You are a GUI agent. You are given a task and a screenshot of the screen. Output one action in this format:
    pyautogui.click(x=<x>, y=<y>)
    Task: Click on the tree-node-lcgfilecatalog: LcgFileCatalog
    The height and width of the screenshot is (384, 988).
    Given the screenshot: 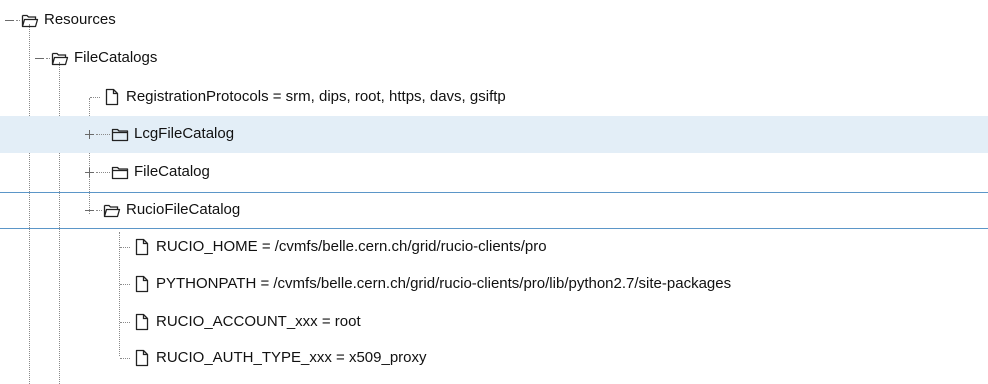 What is the action you would take?
    pyautogui.click(x=494, y=134)
    